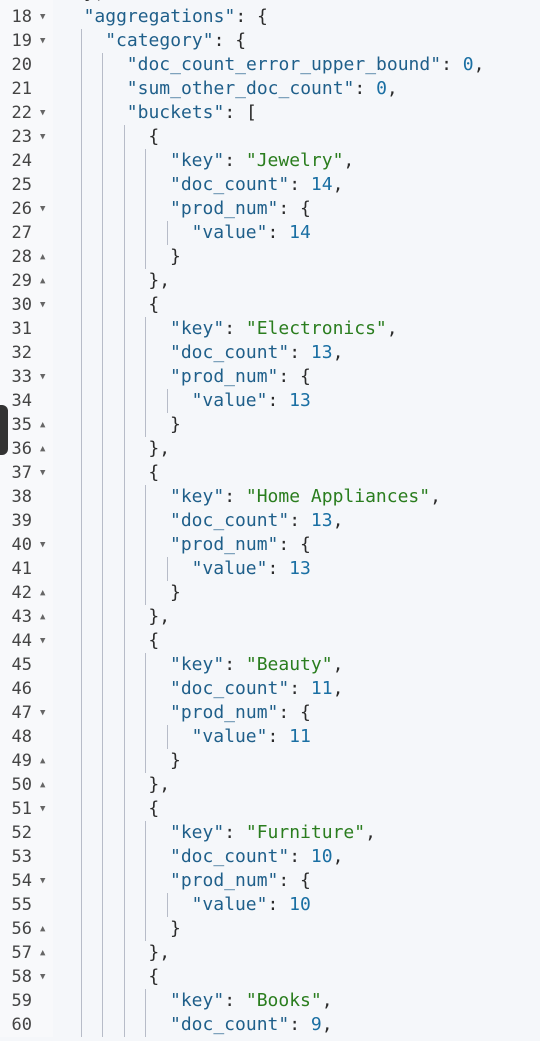 The image size is (540, 1041). I want to click on json-key: "prod_num", so click(224, 544).